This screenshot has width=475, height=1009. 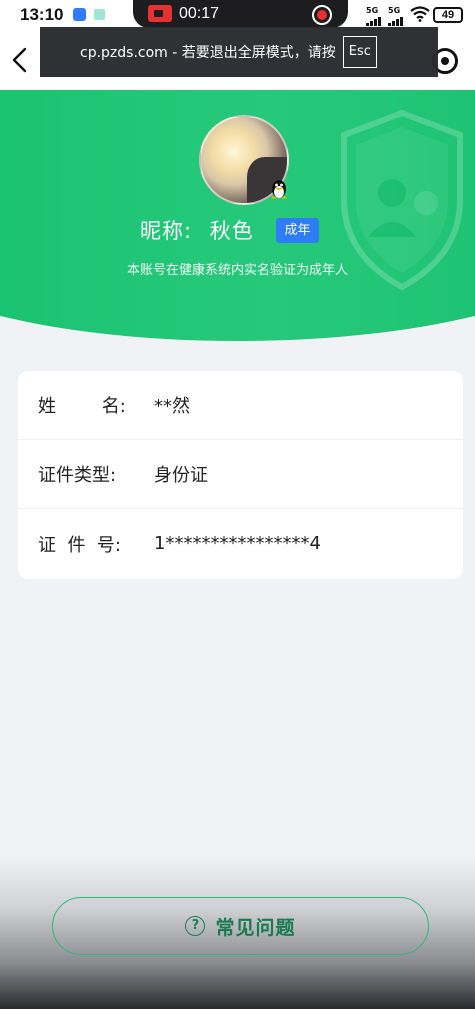 I want to click on status-time: 13:10, so click(x=42, y=14).